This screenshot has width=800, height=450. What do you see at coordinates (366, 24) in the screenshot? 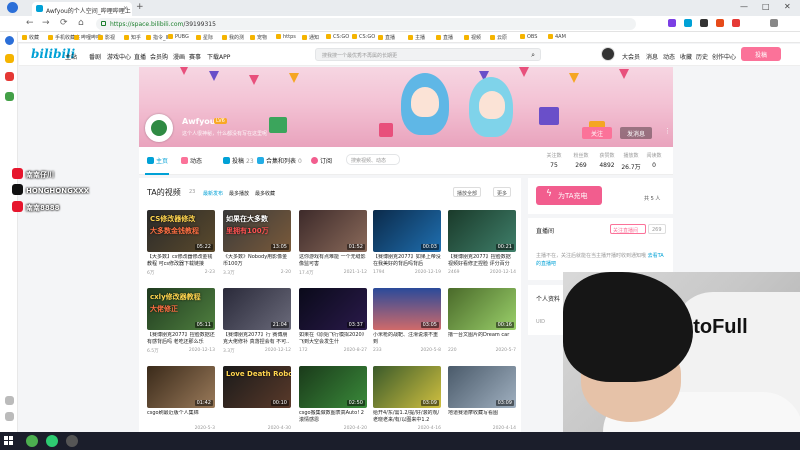
I see `address-bar: https://space.bilibili.com/39199315` at bounding box center [366, 24].